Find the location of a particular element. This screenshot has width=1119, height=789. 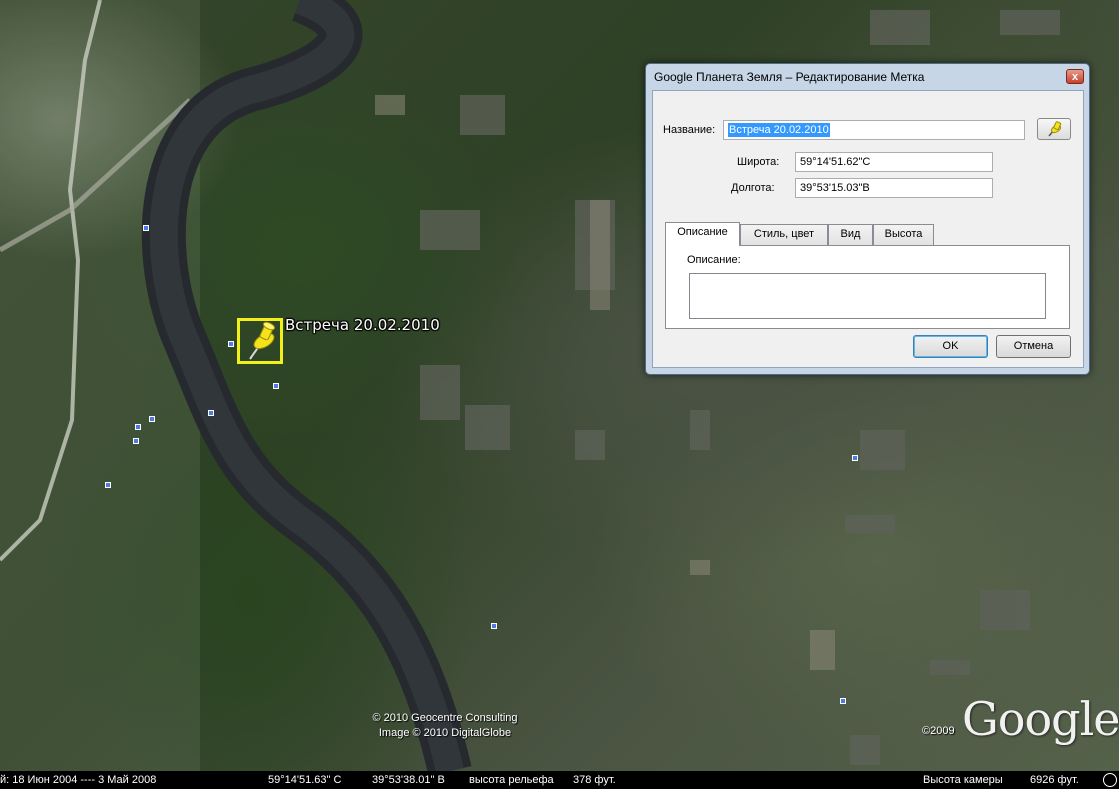

status-longitude: 39°53'38.01" В is located at coordinates (408, 780).